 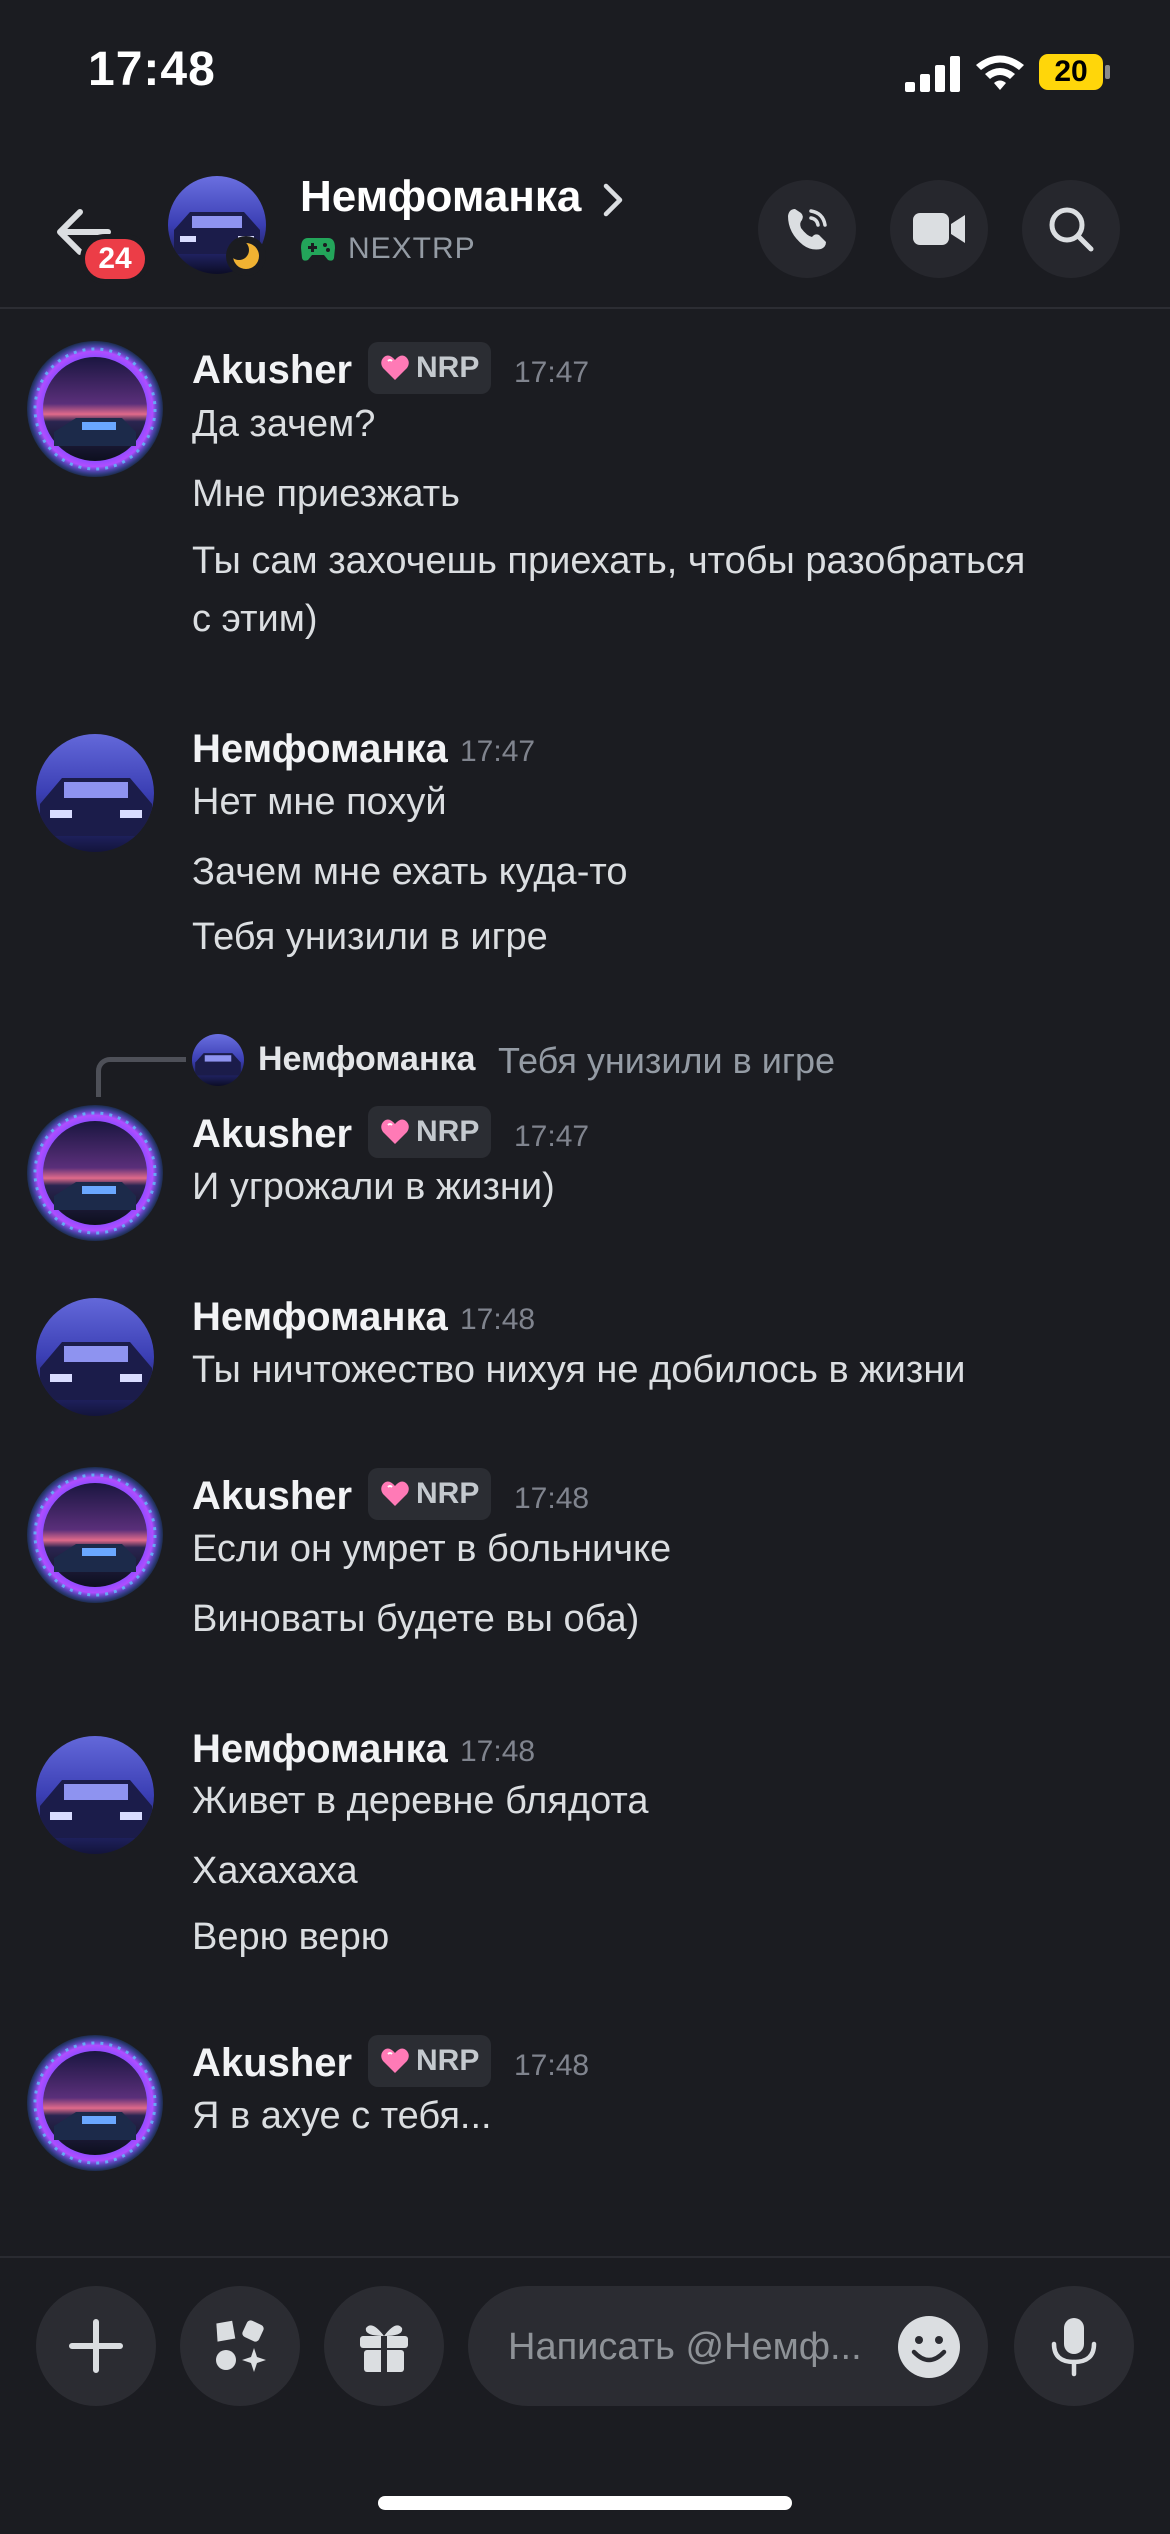 I want to click on gift-button, so click(x=384, y=2346).